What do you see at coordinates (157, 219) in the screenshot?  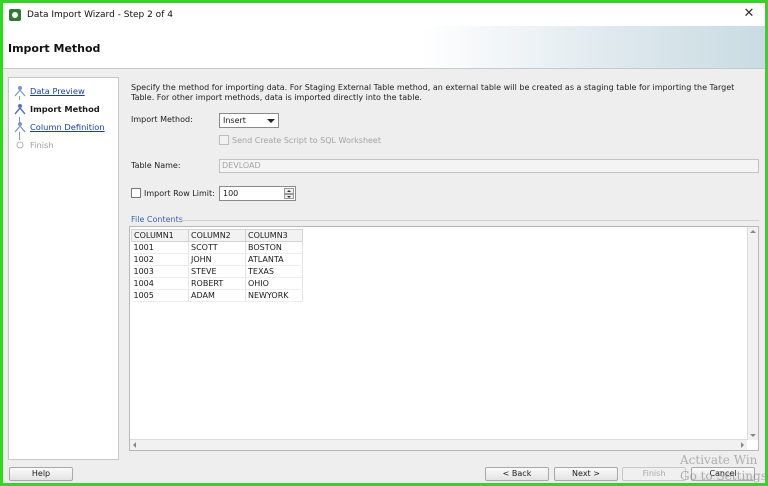 I see `file-contents-label: File Contents` at bounding box center [157, 219].